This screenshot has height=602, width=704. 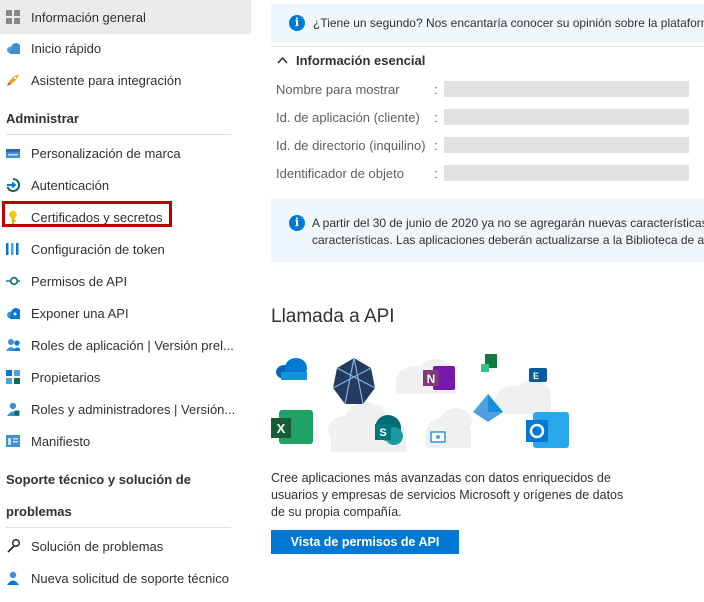 I want to click on sidebar-item-label: Propietarios, so click(x=66, y=377).